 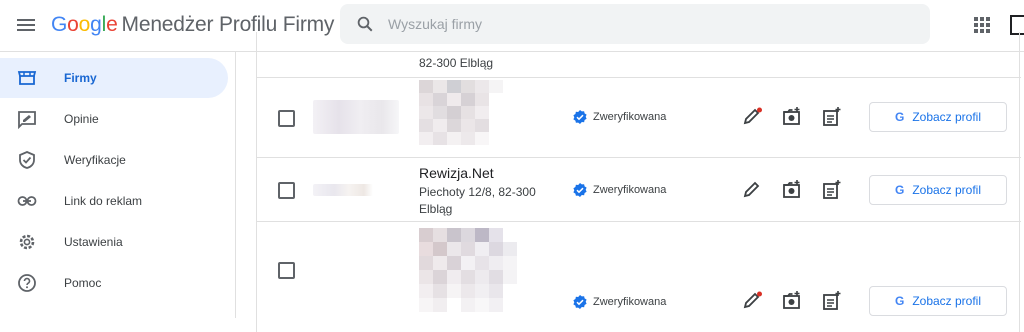 What do you see at coordinates (83, 283) in the screenshot?
I see `sidebar-item-label: Pomoc` at bounding box center [83, 283].